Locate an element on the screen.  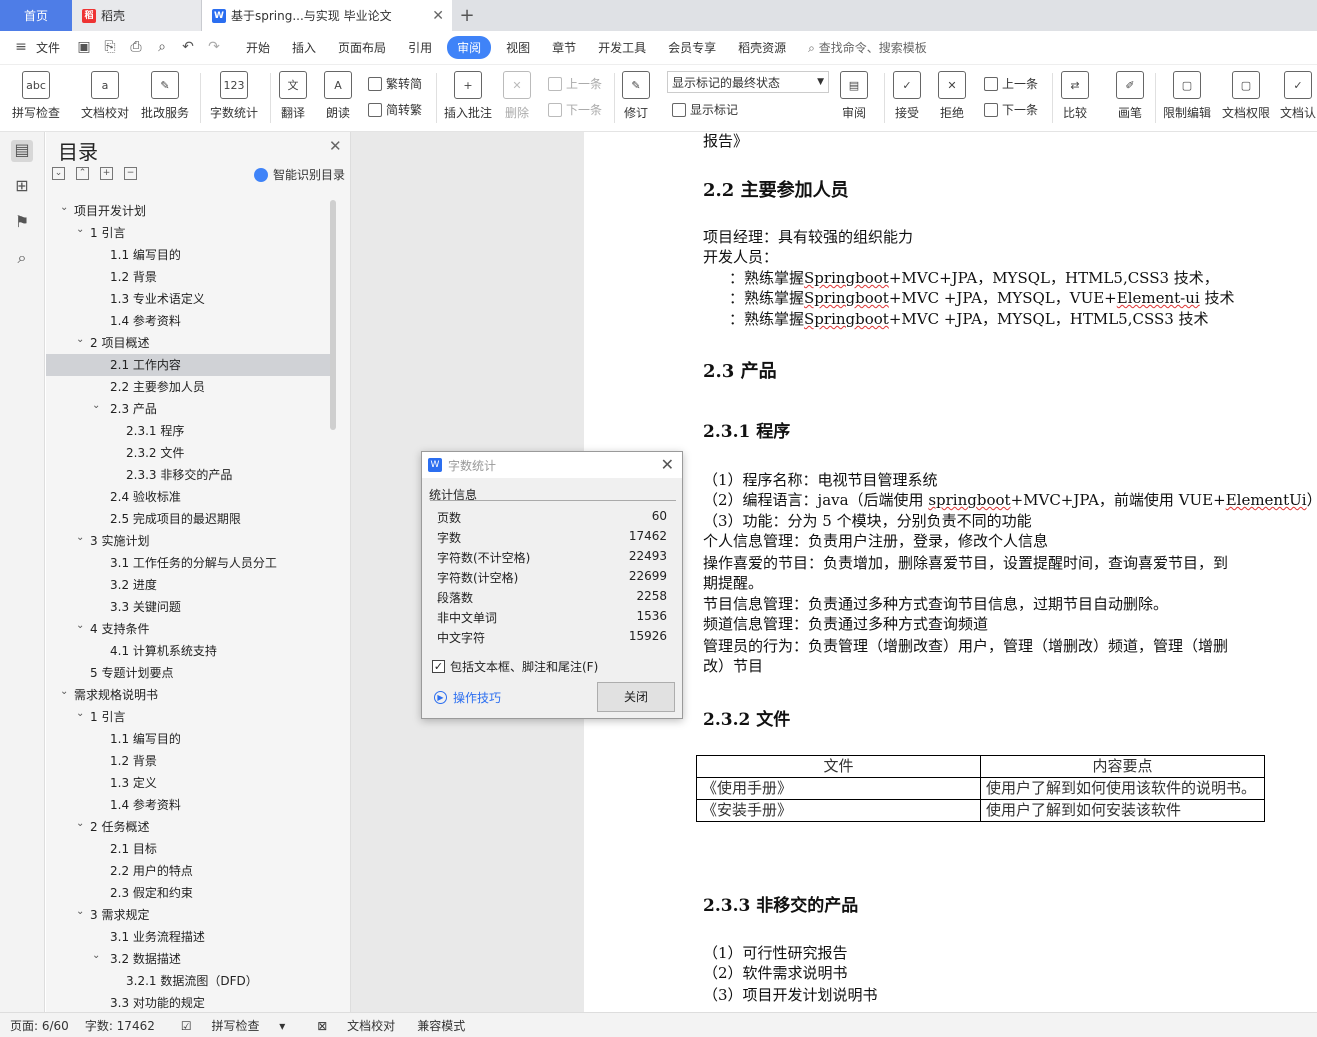
toc-item: 2.3.2 文件 is located at coordinates (188, 453).